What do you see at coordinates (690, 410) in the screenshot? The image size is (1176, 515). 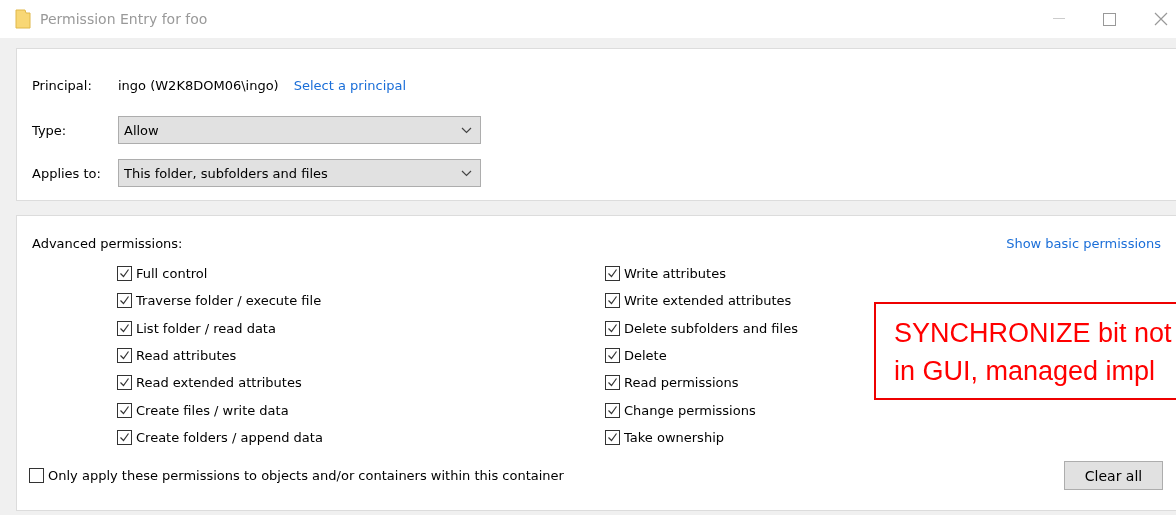 I see `checkbox-label: Change permissions` at bounding box center [690, 410].